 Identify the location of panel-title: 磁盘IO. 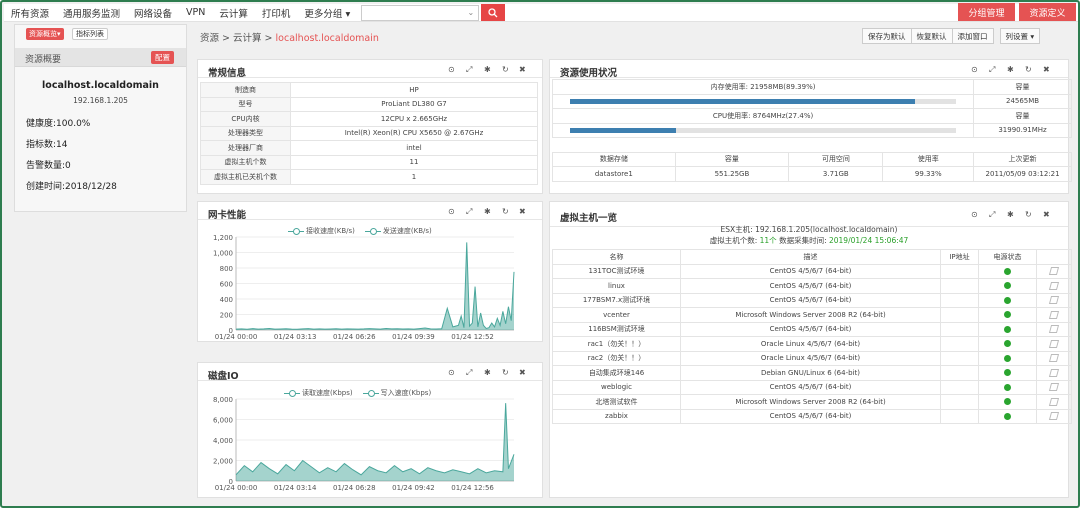
(223, 376).